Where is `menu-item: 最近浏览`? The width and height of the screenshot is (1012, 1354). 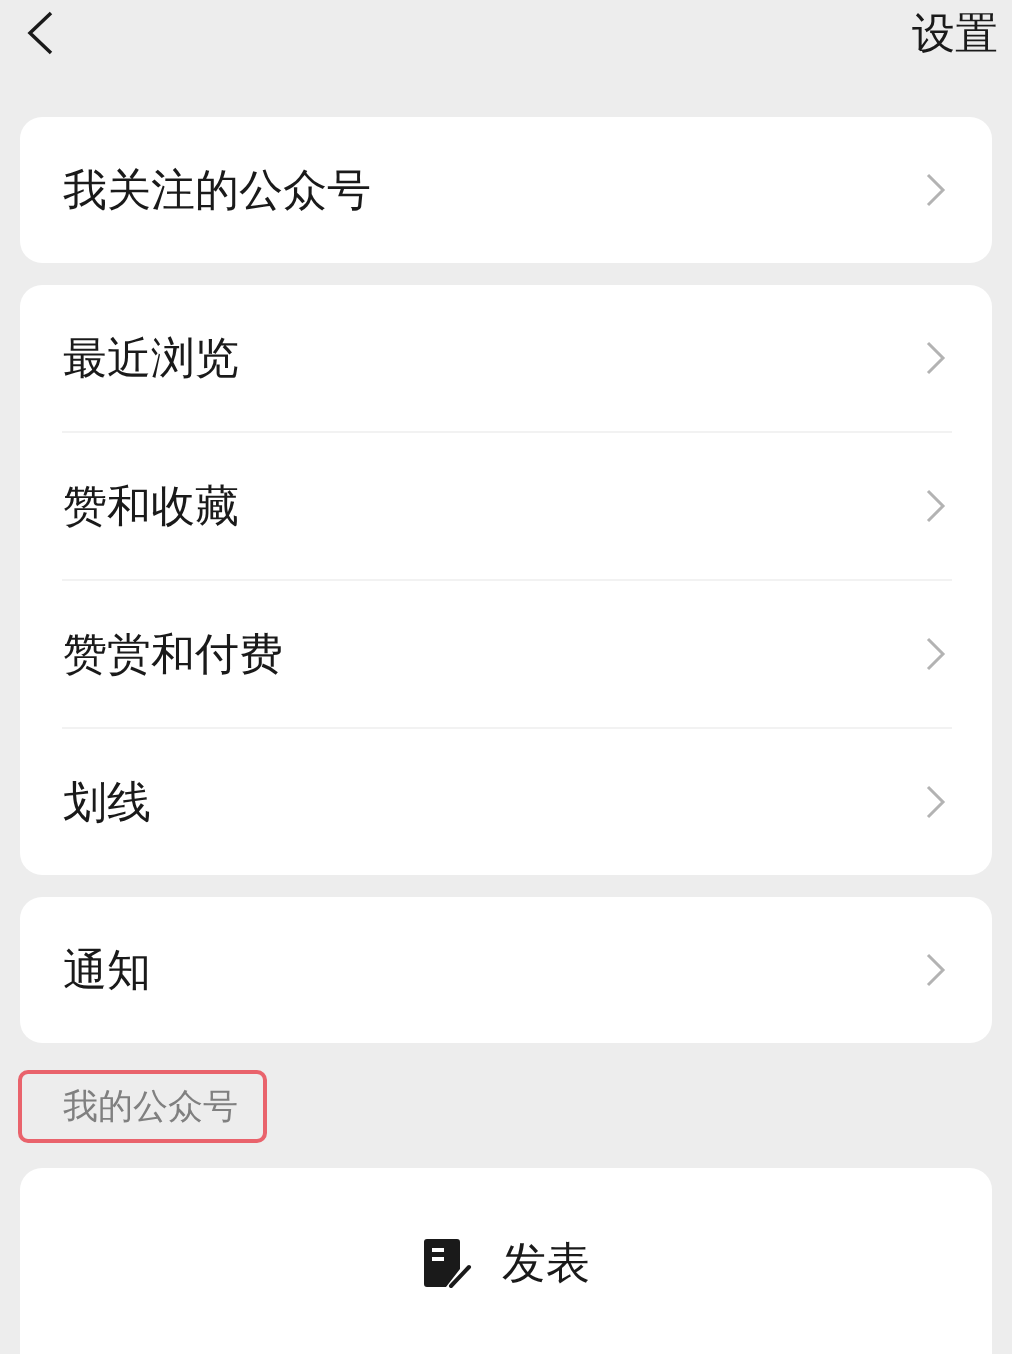 menu-item: 最近浏览 is located at coordinates (506, 358).